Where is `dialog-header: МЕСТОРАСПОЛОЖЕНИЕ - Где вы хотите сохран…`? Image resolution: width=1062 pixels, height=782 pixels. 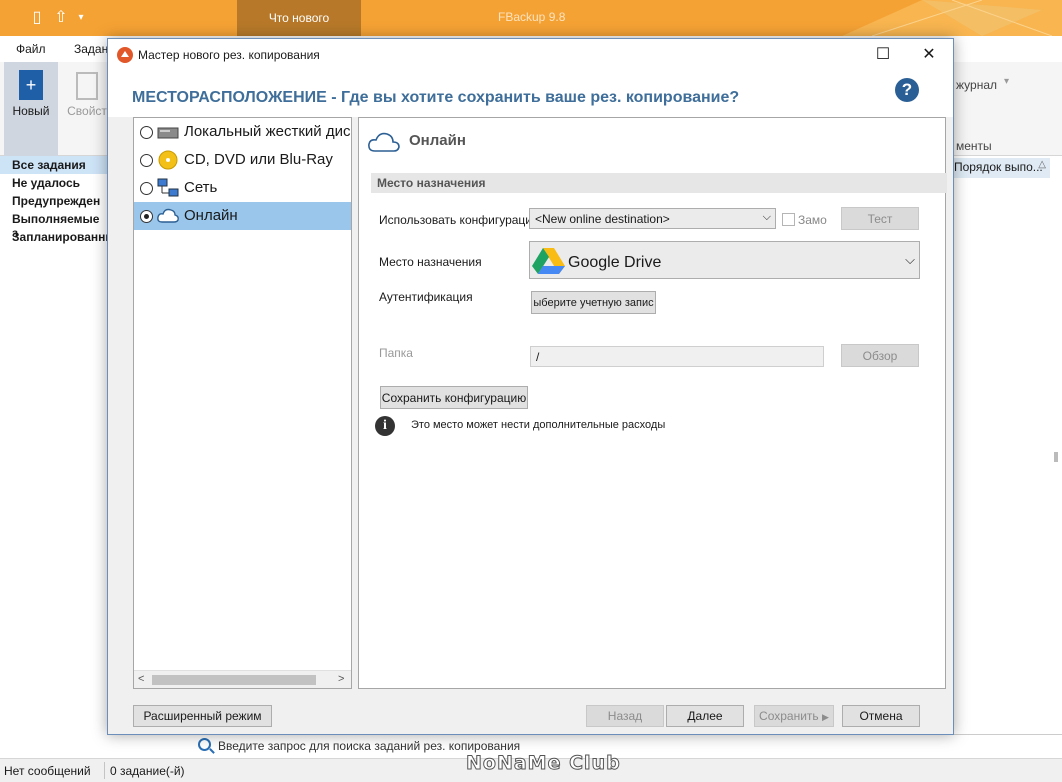 dialog-header: МЕСТОРАСПОЛОЖЕНИЕ - Где вы хотите сохран… is located at coordinates (530, 94).